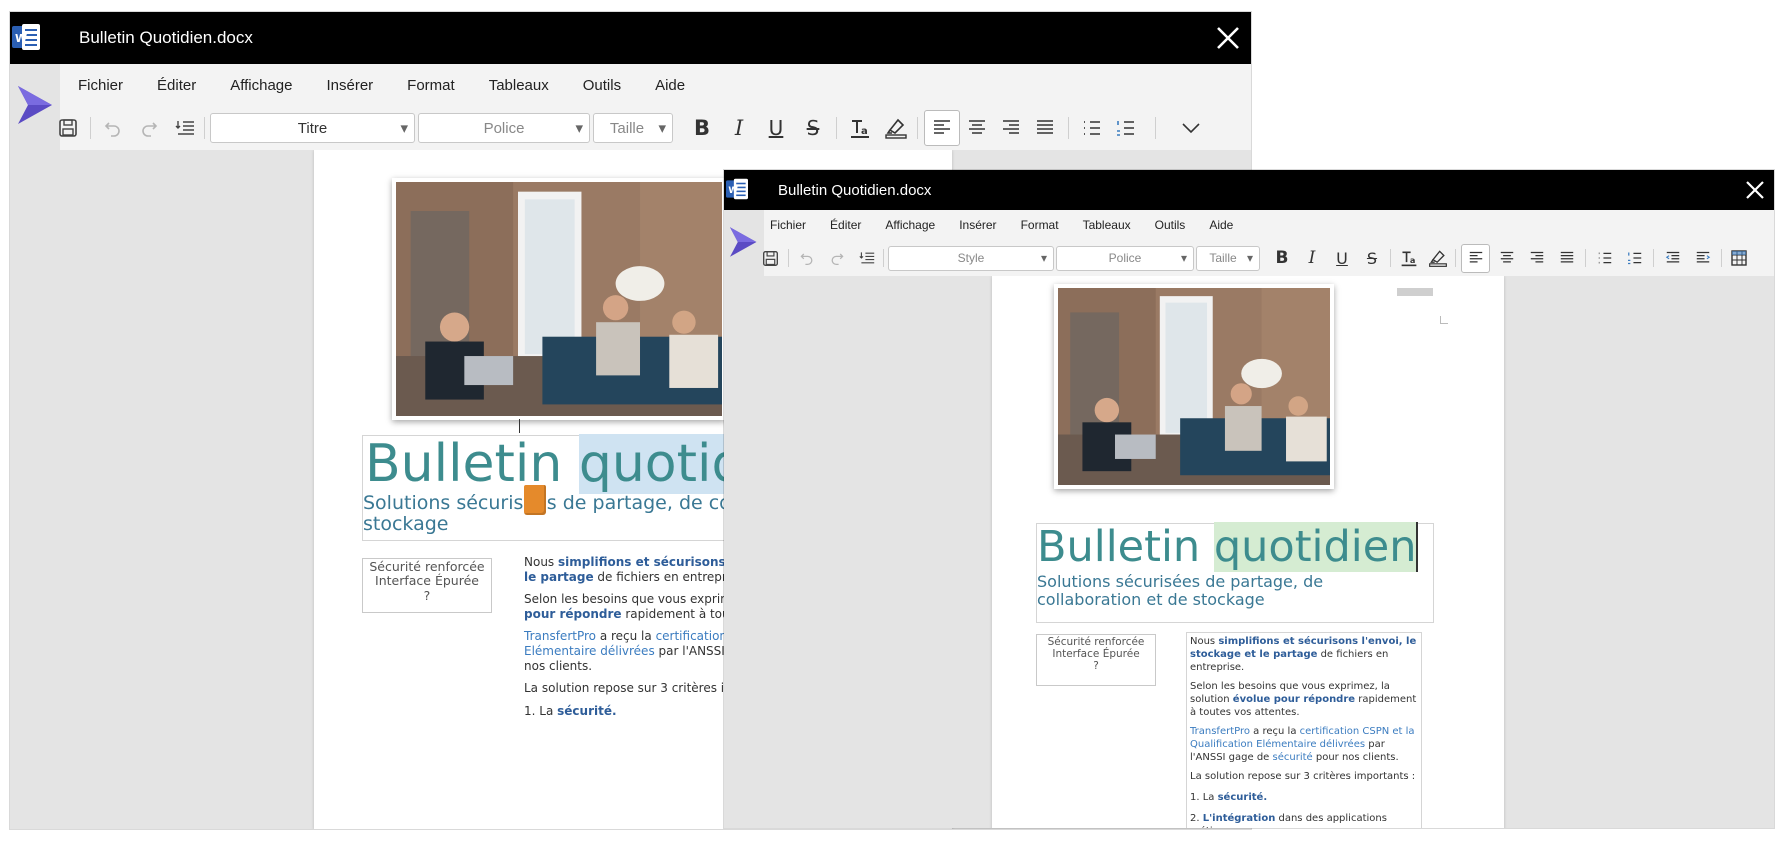 This screenshot has height=856, width=1784. Describe the element at coordinates (1096, 642) in the screenshot. I see `feature-security: Sécurité renforcée` at that location.